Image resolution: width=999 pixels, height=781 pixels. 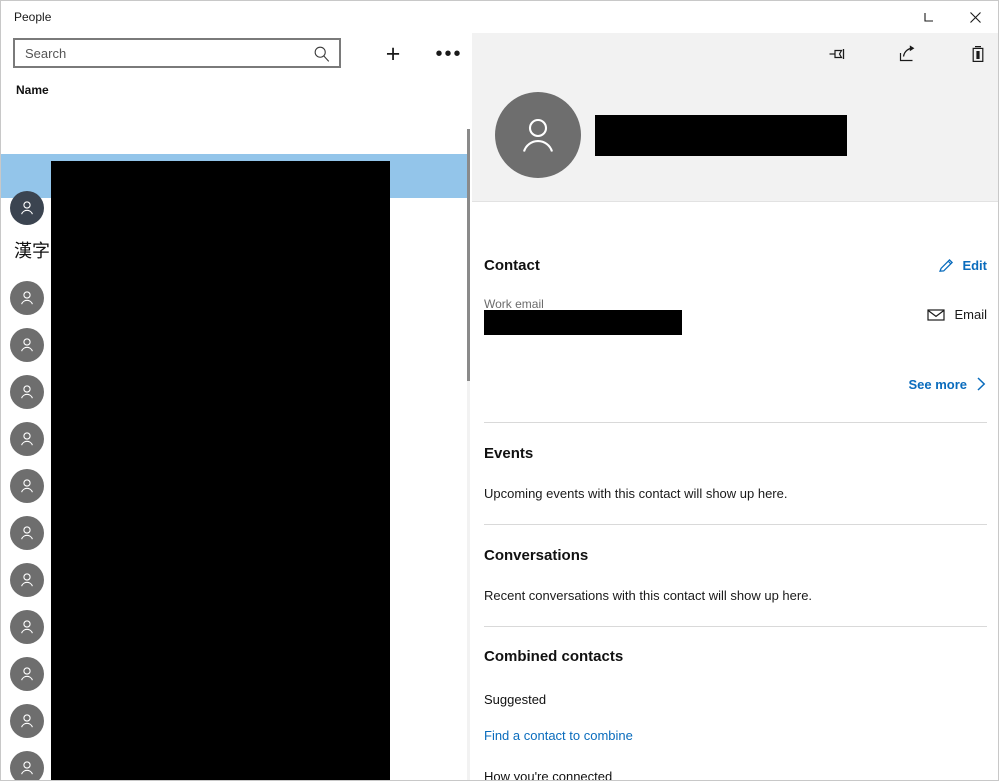 What do you see at coordinates (509, 453) in the screenshot?
I see `section-title-events: Events` at bounding box center [509, 453].